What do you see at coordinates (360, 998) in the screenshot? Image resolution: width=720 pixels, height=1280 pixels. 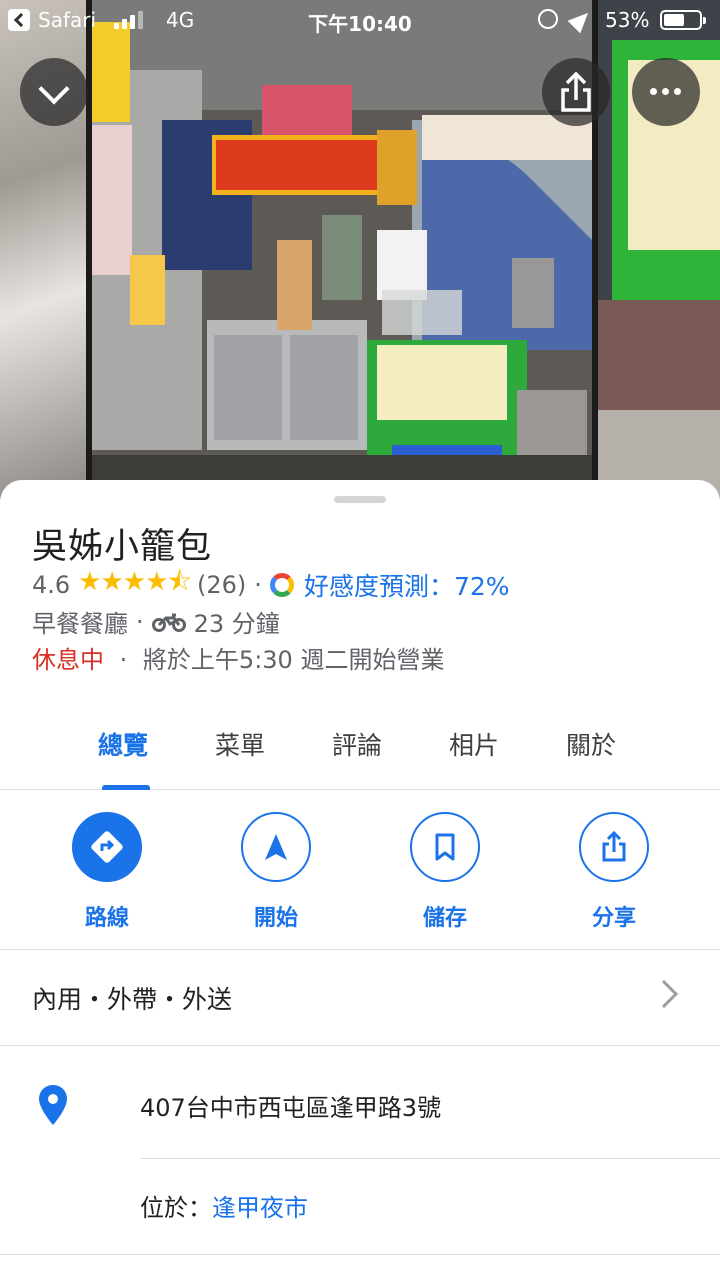 I see `service-options-row: 內用・外帶・外送` at bounding box center [360, 998].